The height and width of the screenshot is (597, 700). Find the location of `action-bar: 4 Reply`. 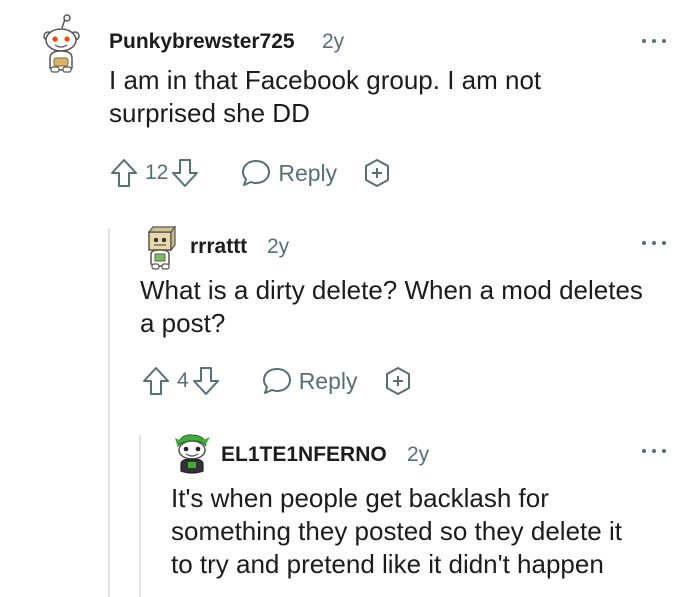

action-bar: 4 Reply is located at coordinates (277, 381).